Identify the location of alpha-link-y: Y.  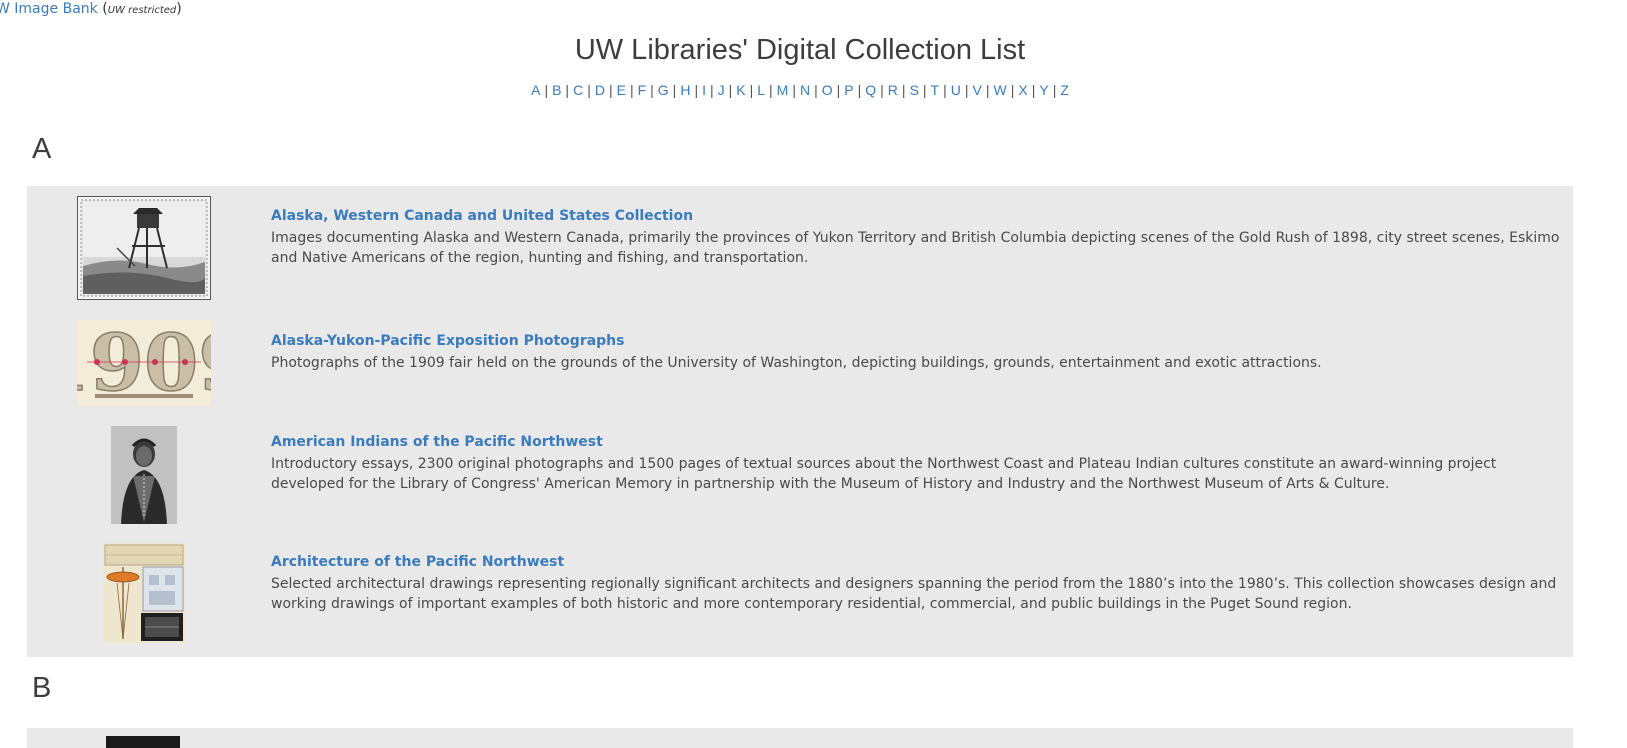
(1043, 90).